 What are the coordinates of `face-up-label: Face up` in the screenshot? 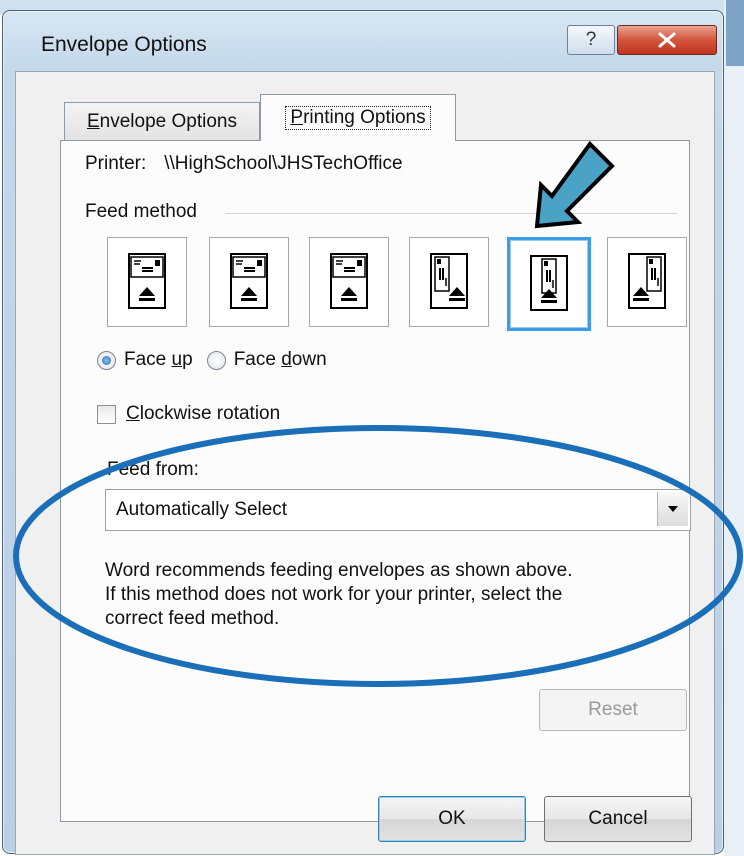 It's located at (158, 360).